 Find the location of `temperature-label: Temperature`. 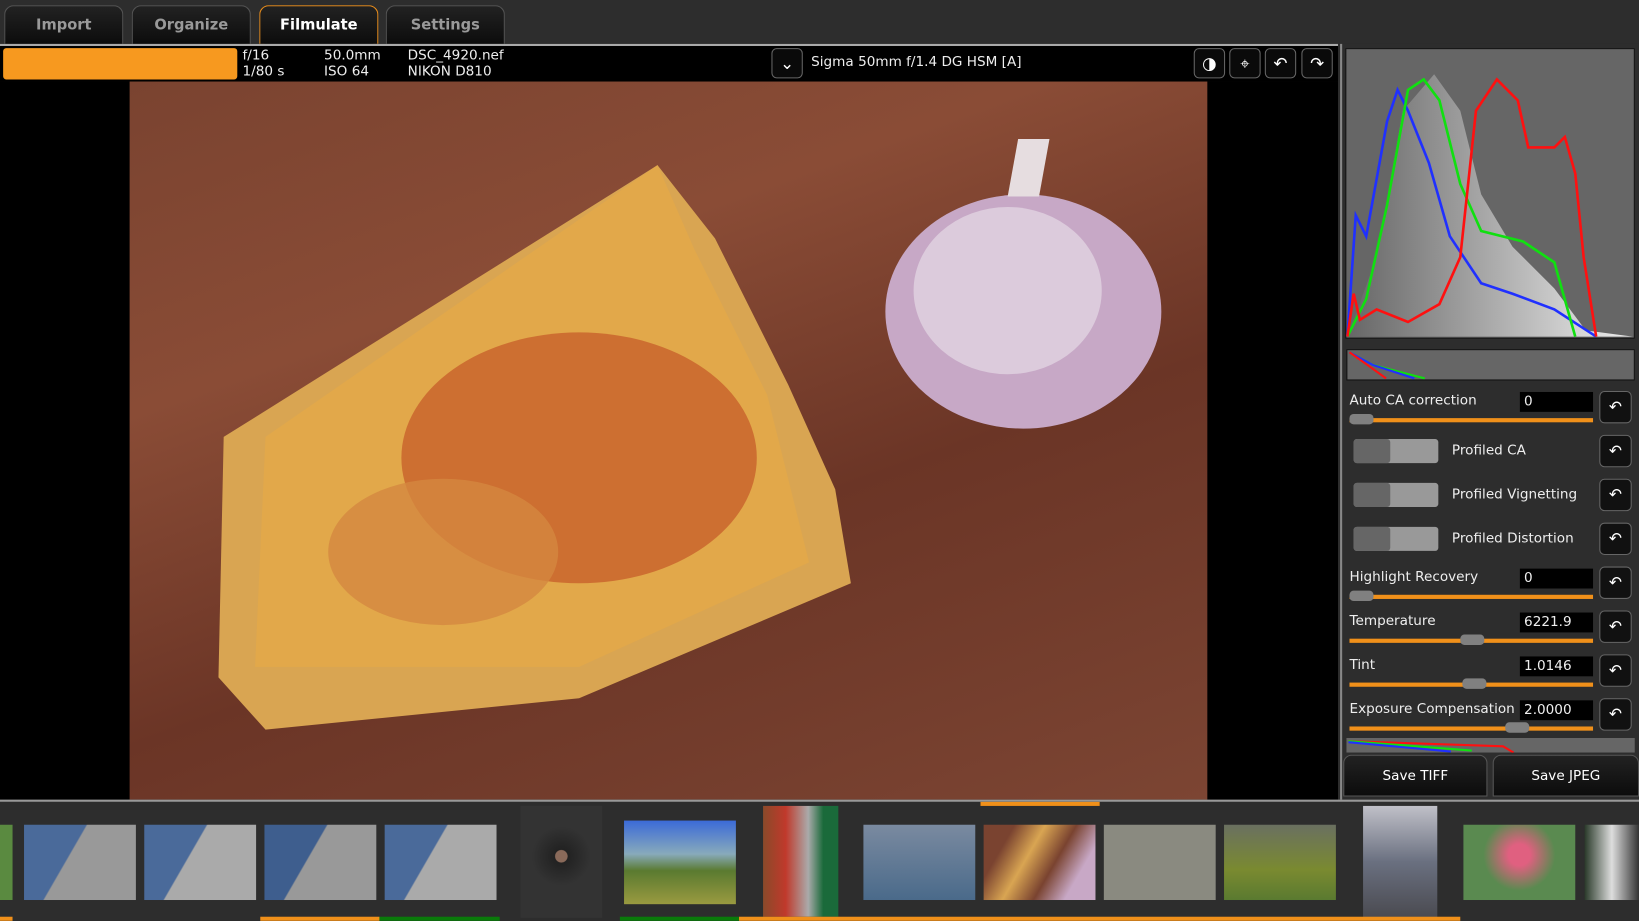

temperature-label: Temperature is located at coordinates (1392, 621).